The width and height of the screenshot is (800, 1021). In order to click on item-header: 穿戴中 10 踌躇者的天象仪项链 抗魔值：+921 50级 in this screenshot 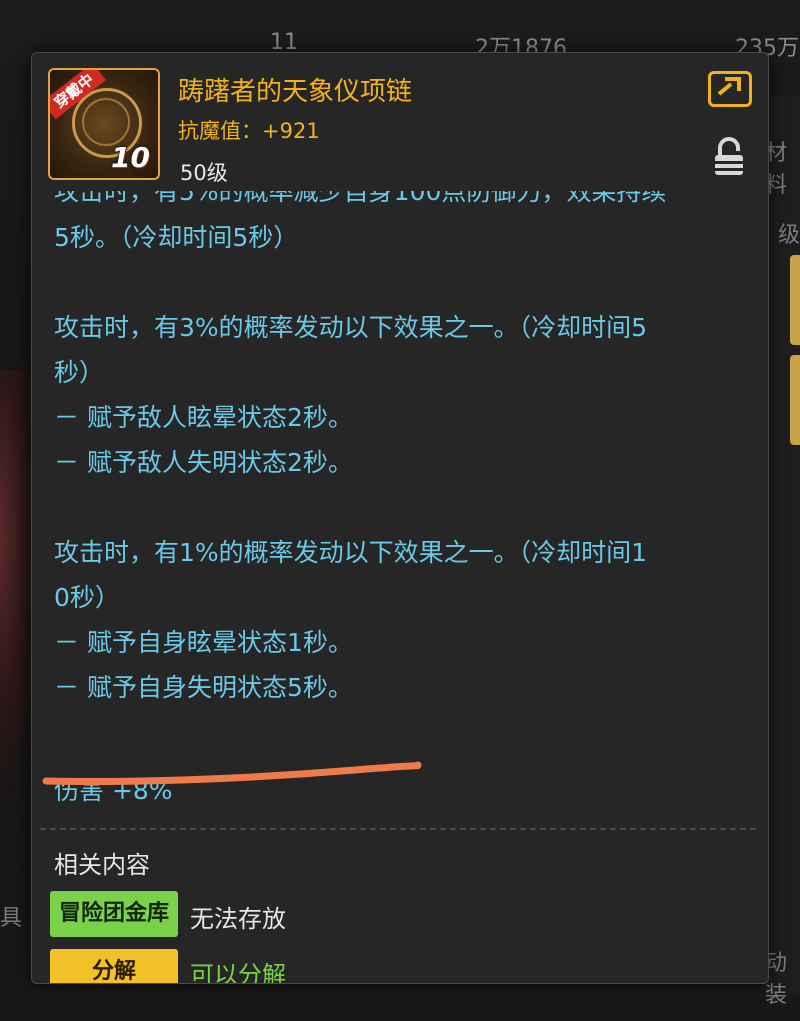, I will do `click(400, 122)`.